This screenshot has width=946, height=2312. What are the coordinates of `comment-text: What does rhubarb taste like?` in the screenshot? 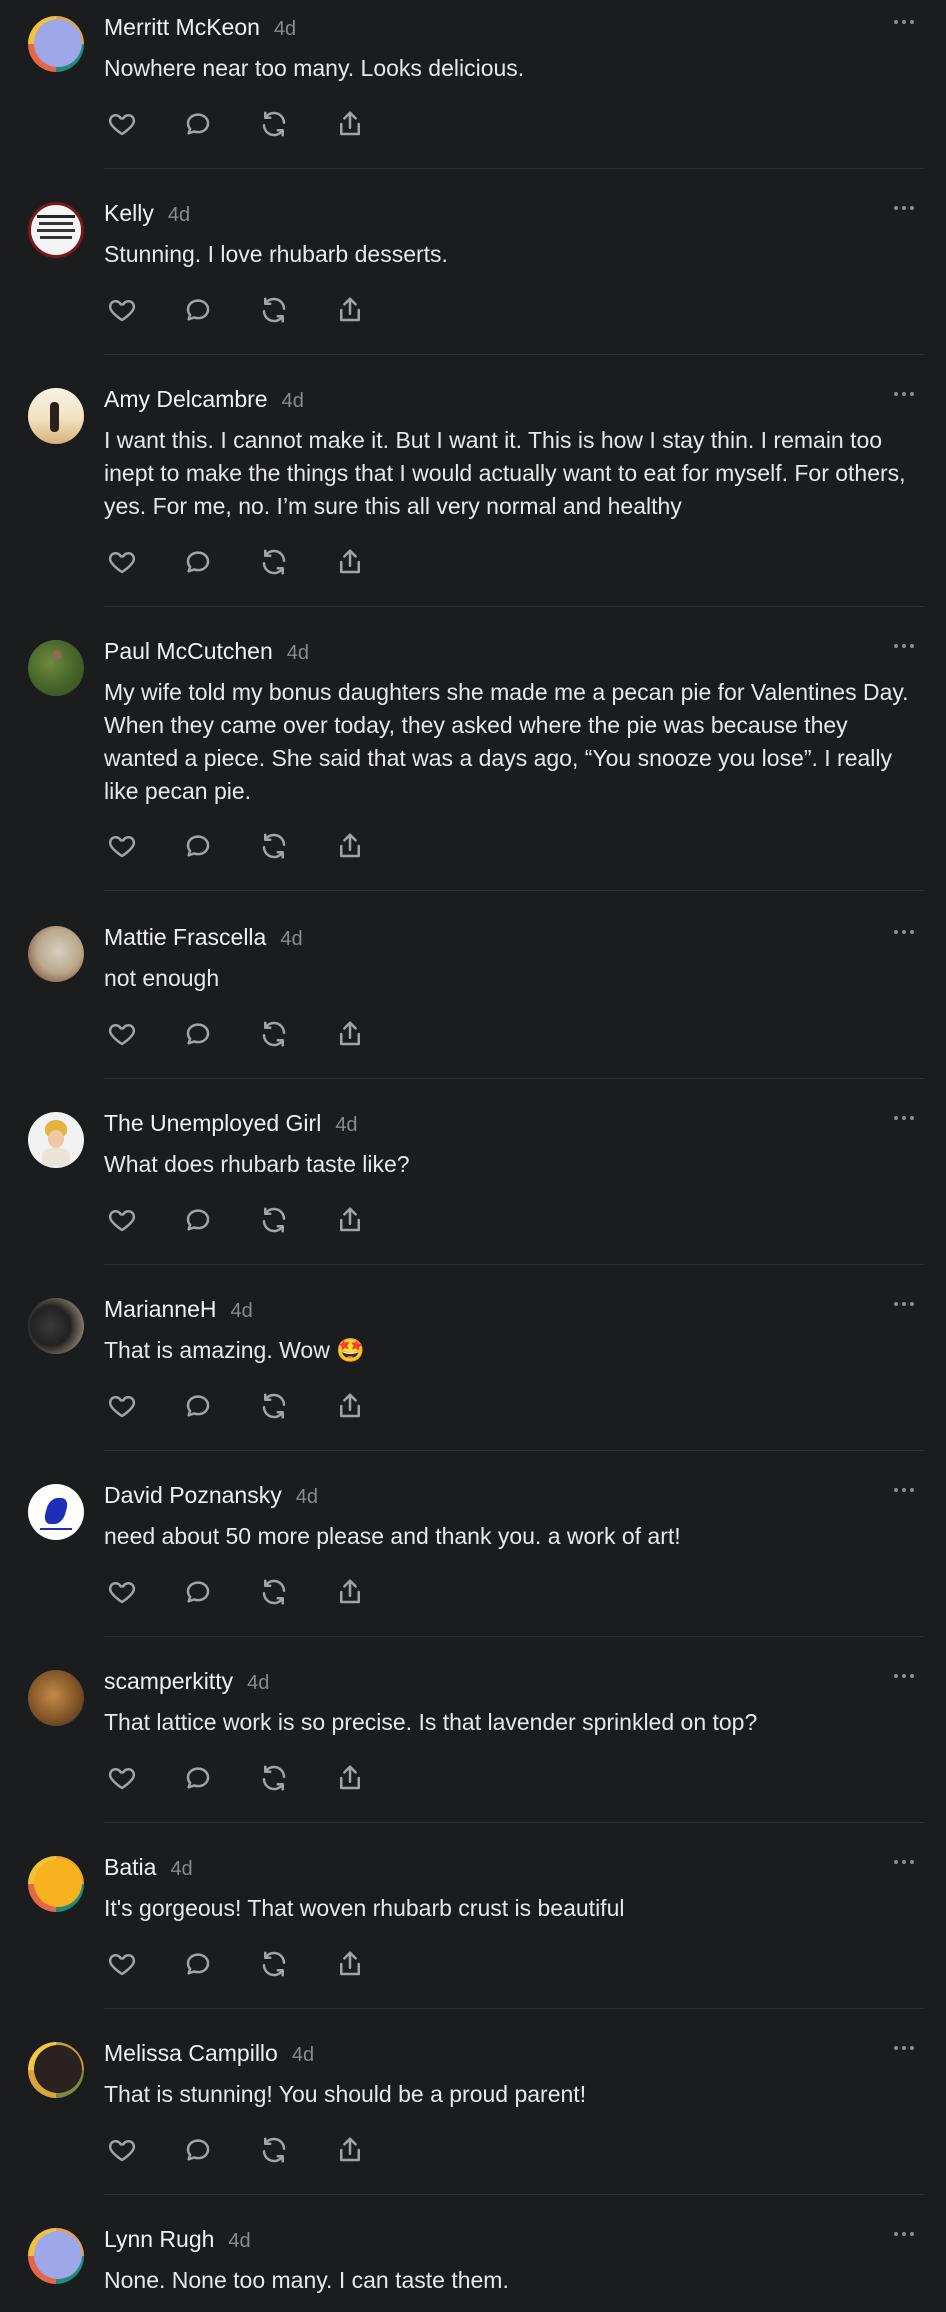 It's located at (257, 1164).